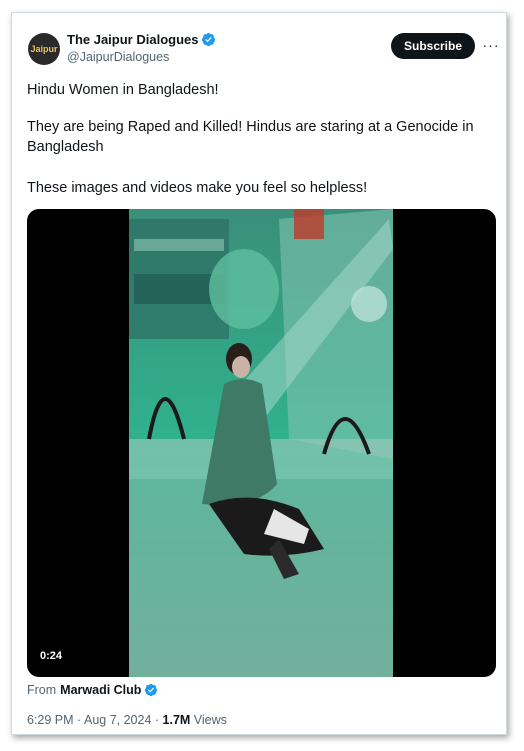 This screenshot has height=751, width=524. I want to click on tweet-text-line-1: Hindu Women in Bangladesh!, so click(123, 90).